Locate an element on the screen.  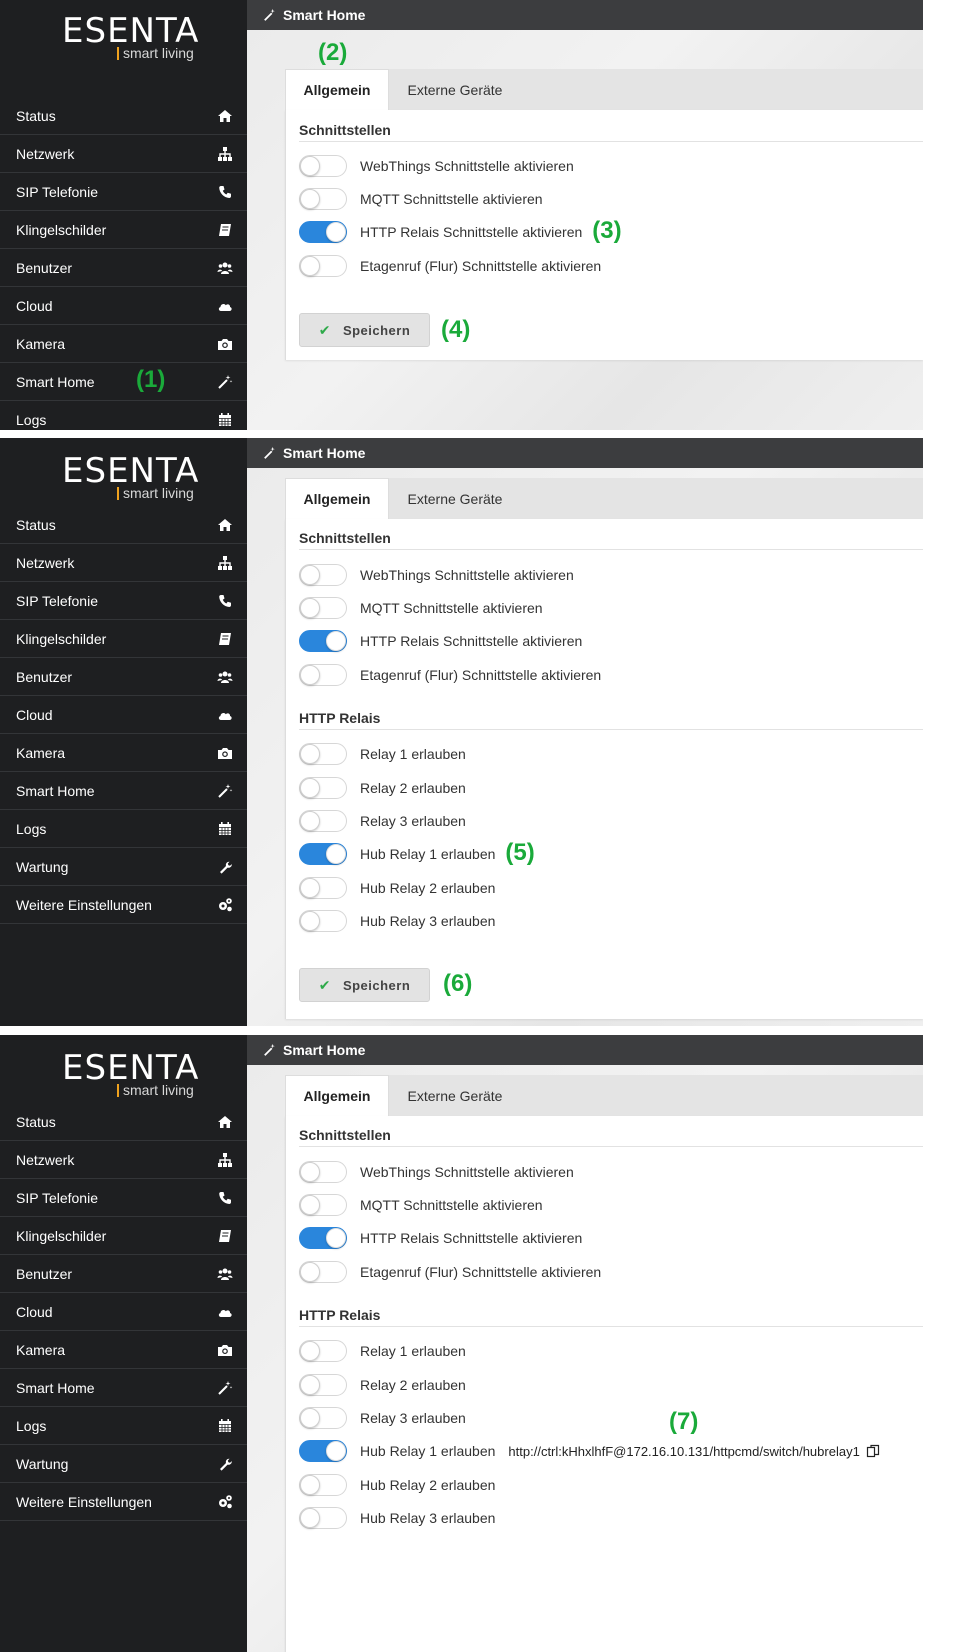
logo: ESENTA smart living is located at coordinates (131, 35).